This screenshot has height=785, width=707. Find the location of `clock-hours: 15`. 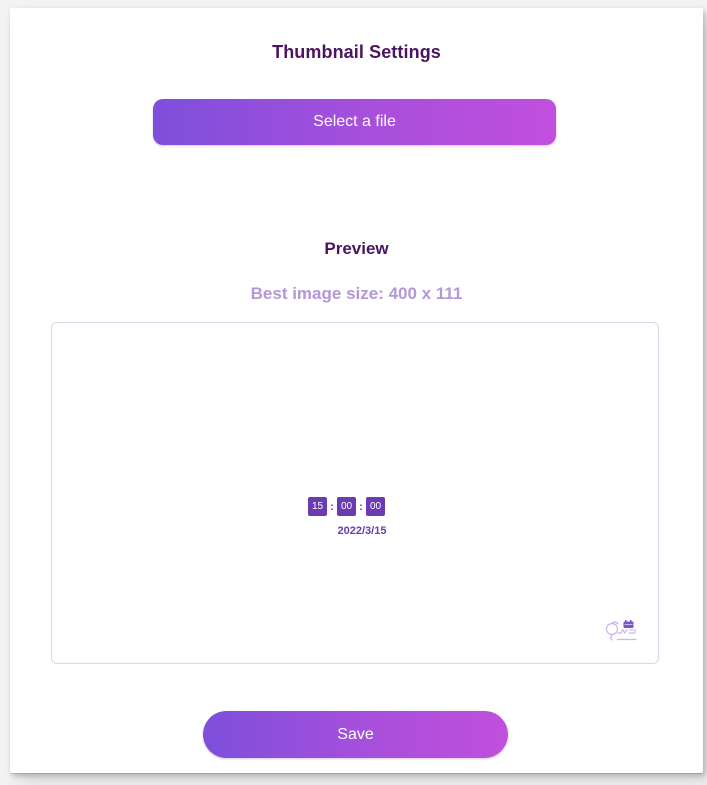

clock-hours: 15 is located at coordinates (317, 506).